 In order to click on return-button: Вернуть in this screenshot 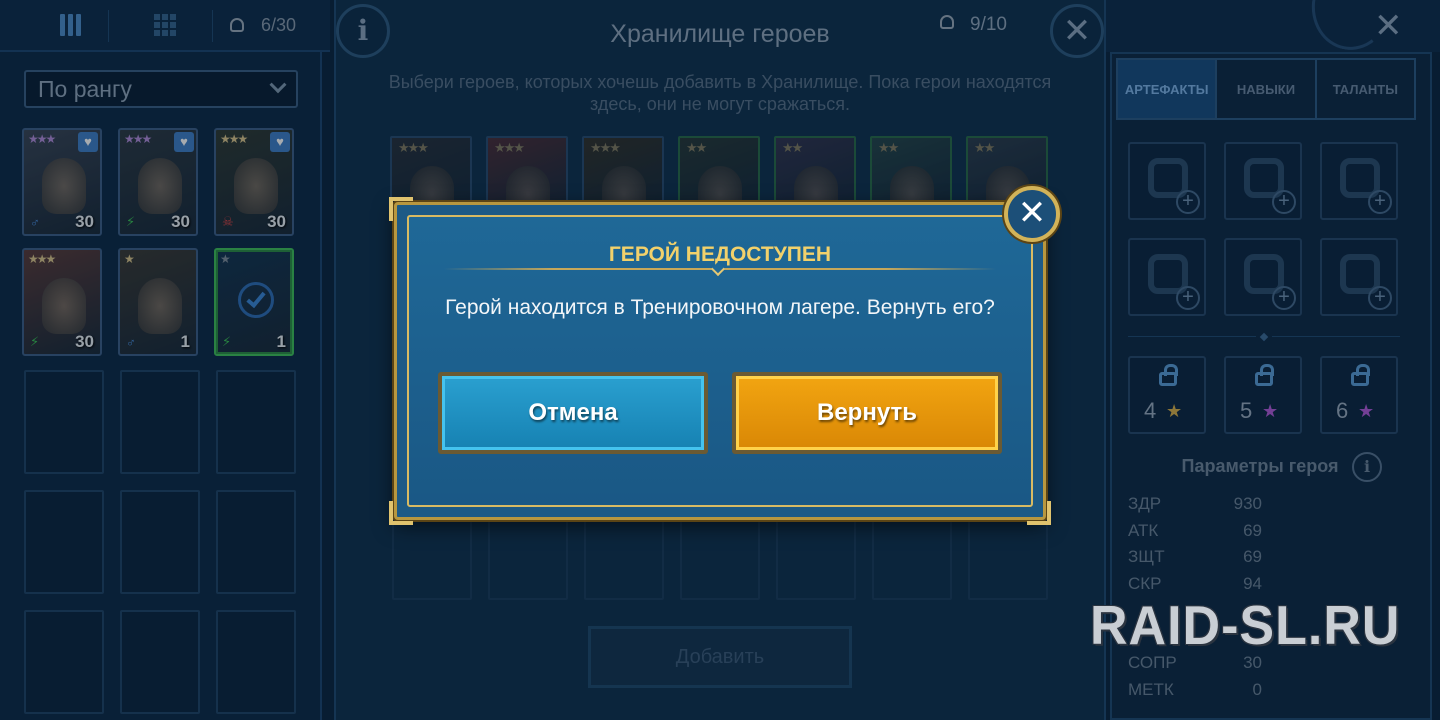, I will do `click(867, 413)`.